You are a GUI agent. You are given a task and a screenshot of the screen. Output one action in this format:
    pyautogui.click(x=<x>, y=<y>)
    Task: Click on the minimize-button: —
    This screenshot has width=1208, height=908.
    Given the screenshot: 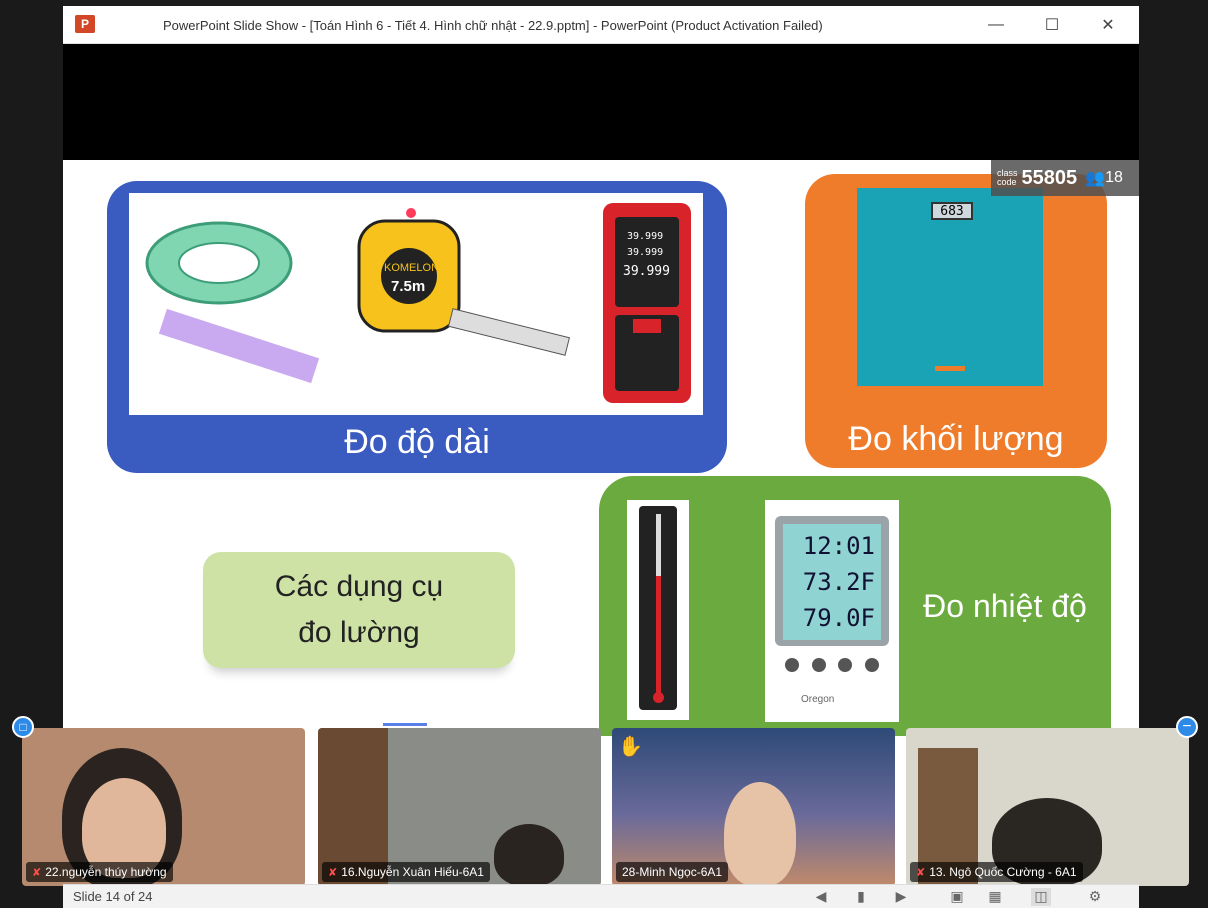 What is the action you would take?
    pyautogui.click(x=996, y=25)
    